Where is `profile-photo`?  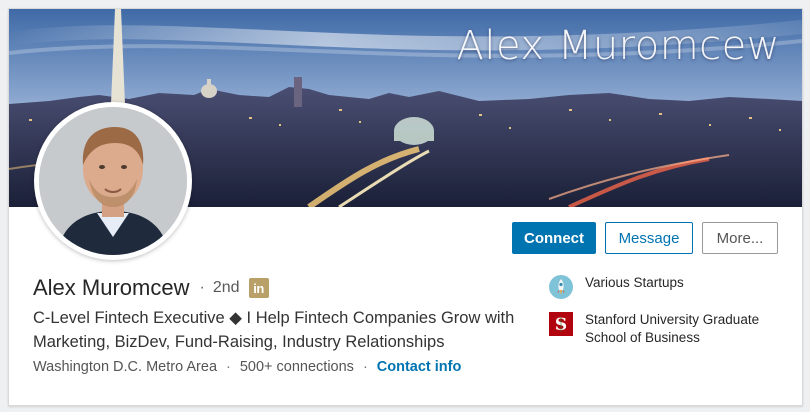 profile-photo is located at coordinates (113, 181).